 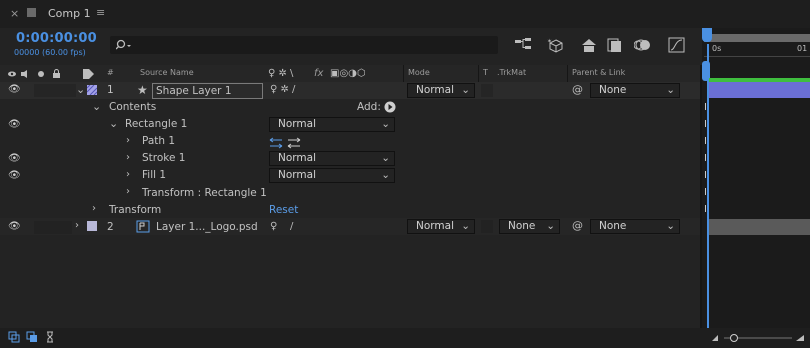 I want to click on contents-chevron-icon: ⌄, so click(x=96, y=106).